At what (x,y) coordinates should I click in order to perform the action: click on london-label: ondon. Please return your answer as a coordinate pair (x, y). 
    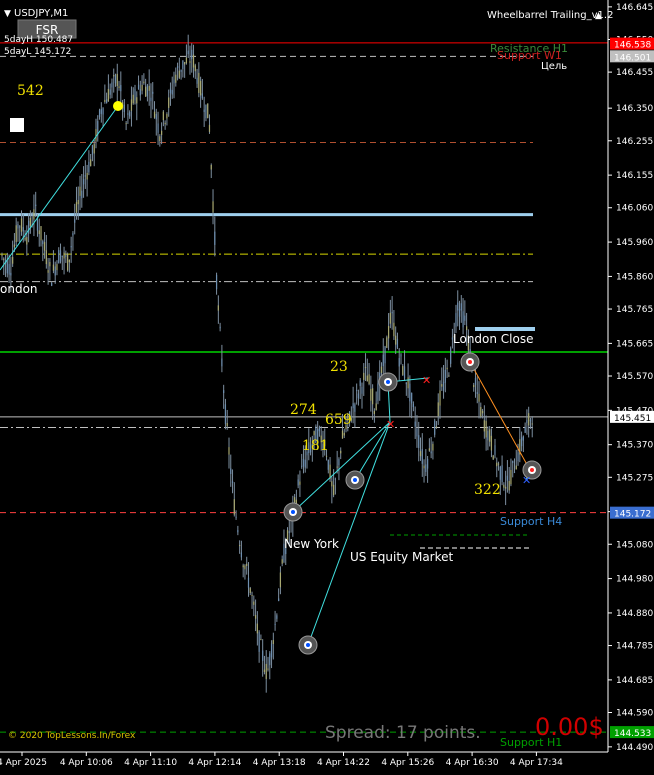
    Looking at the image, I should click on (19, 289).